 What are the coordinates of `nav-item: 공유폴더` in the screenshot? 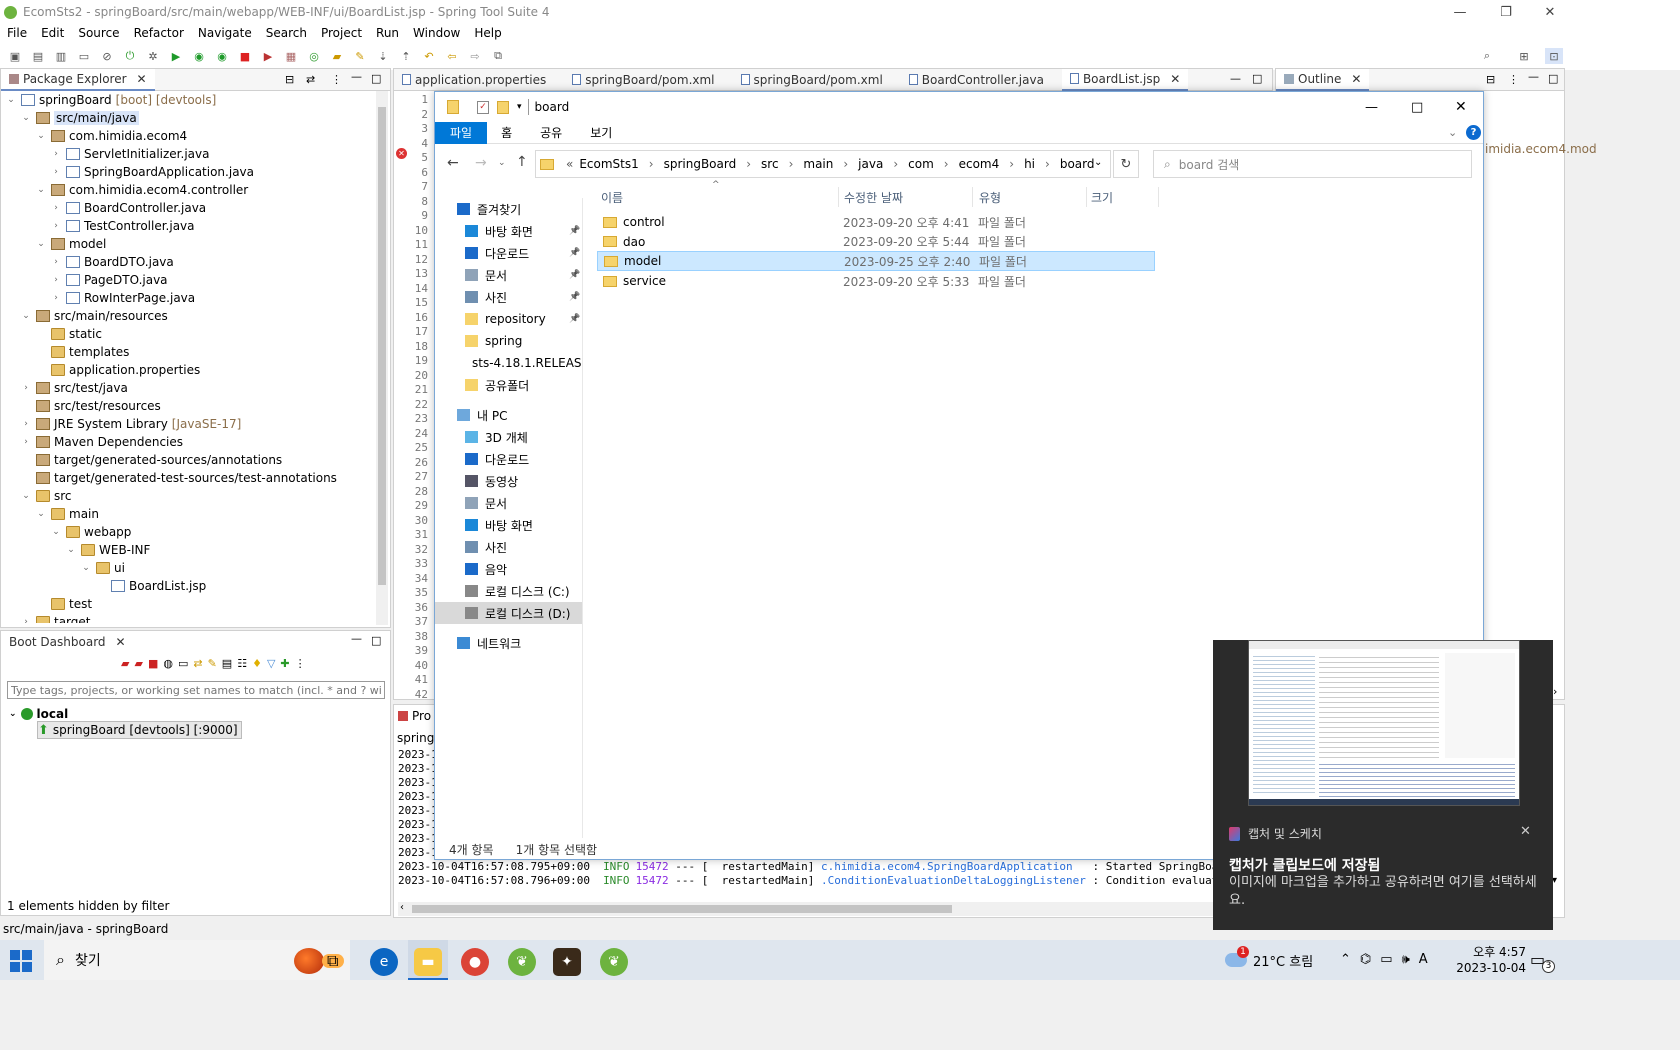 It's located at (508, 385).